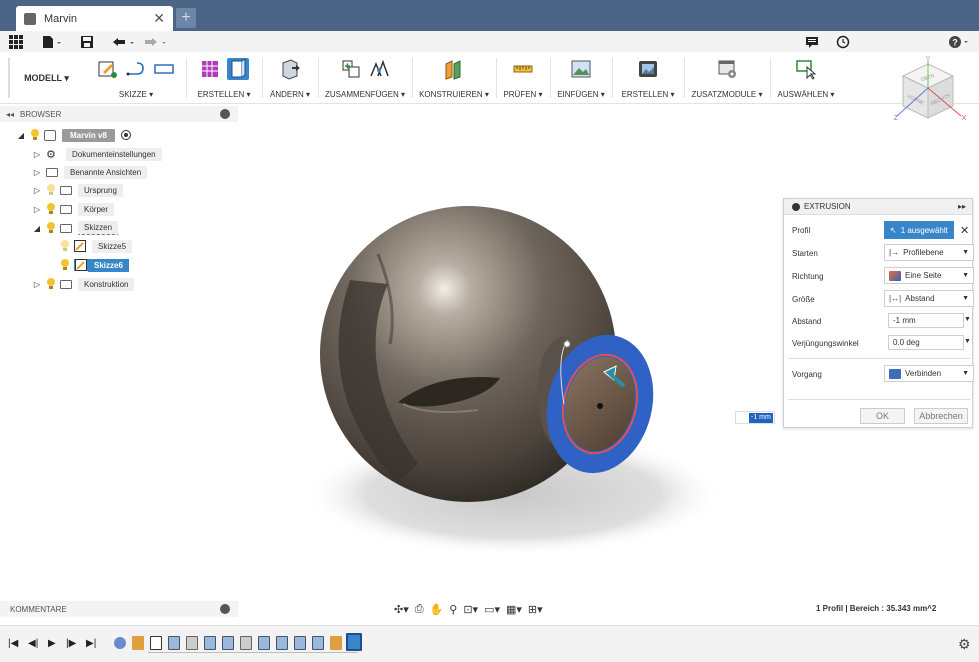 The height and width of the screenshot is (662, 979). What do you see at coordinates (75, 228) in the screenshot?
I see `tree-item-skizzen: ◢ Skizzen` at bounding box center [75, 228].